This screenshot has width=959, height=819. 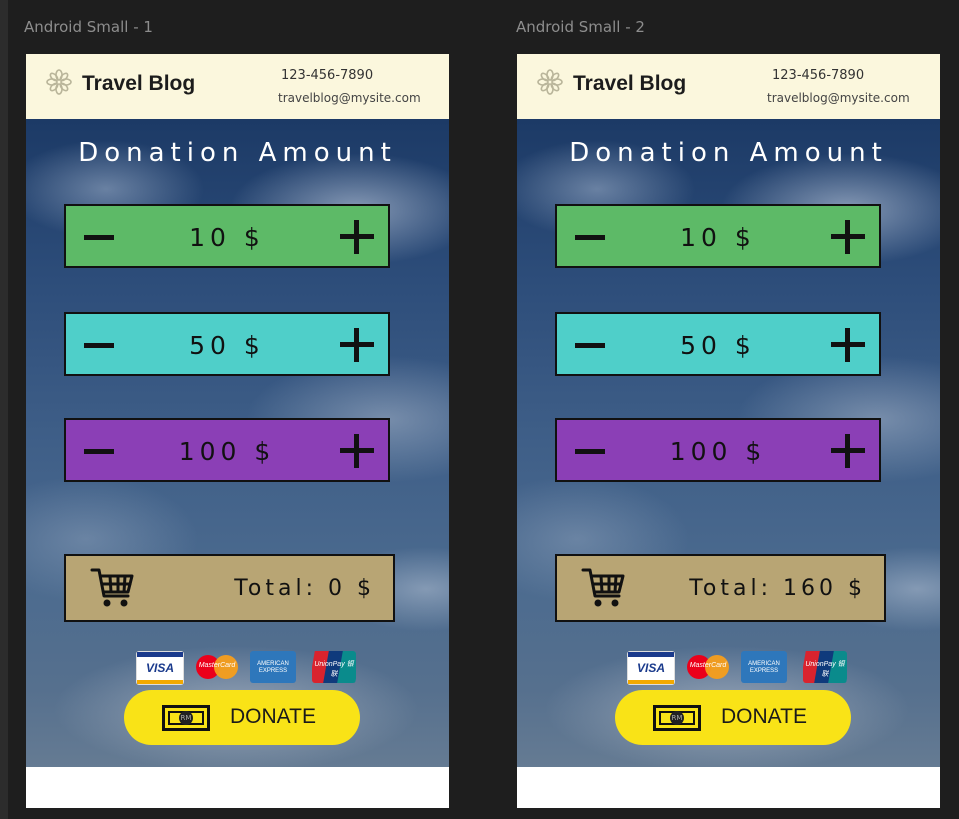 What do you see at coordinates (777, 588) in the screenshot?
I see `total-text: Total: 160 $` at bounding box center [777, 588].